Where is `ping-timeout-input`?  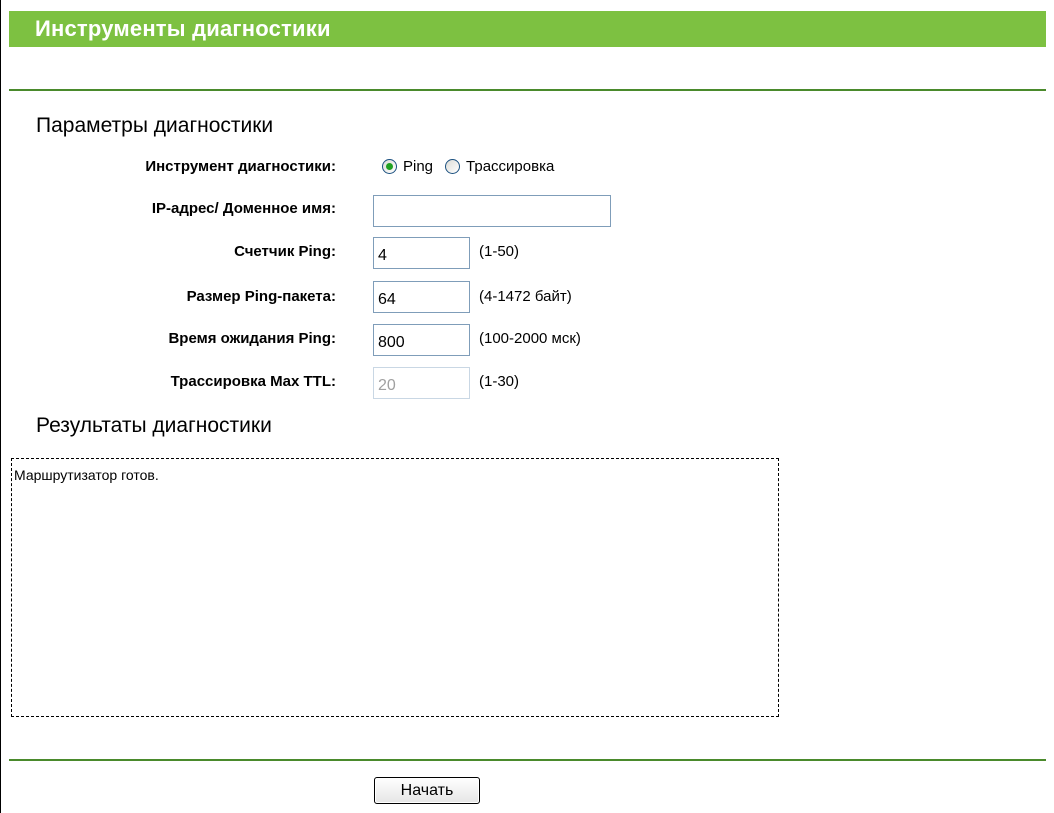 ping-timeout-input is located at coordinates (421, 340).